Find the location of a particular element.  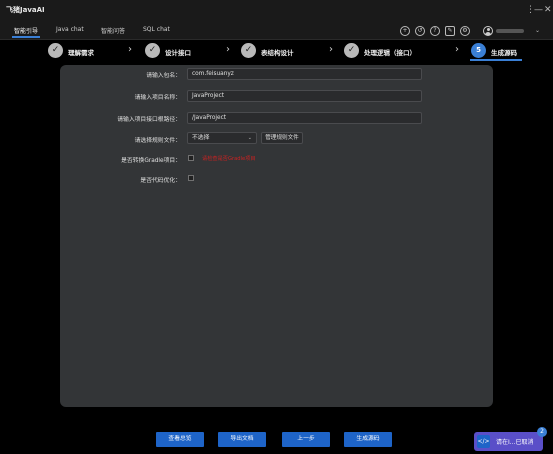

history-icon: ↺ is located at coordinates (420, 31).